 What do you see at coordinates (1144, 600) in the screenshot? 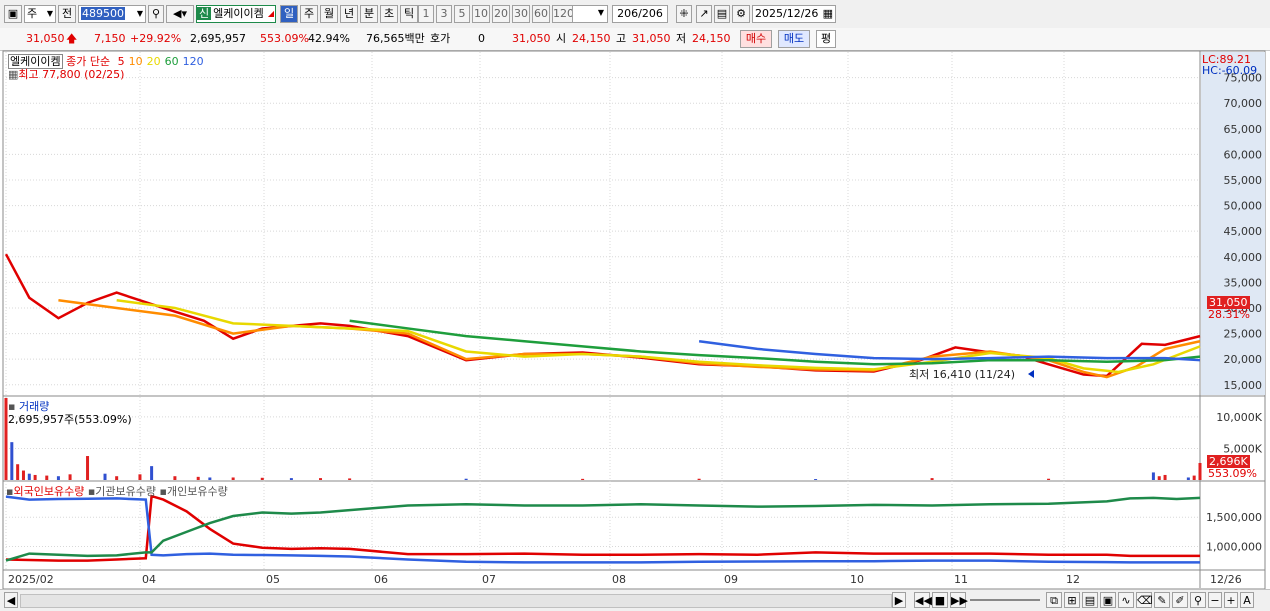
I see `eraser-icon: ⌫` at bounding box center [1144, 600].